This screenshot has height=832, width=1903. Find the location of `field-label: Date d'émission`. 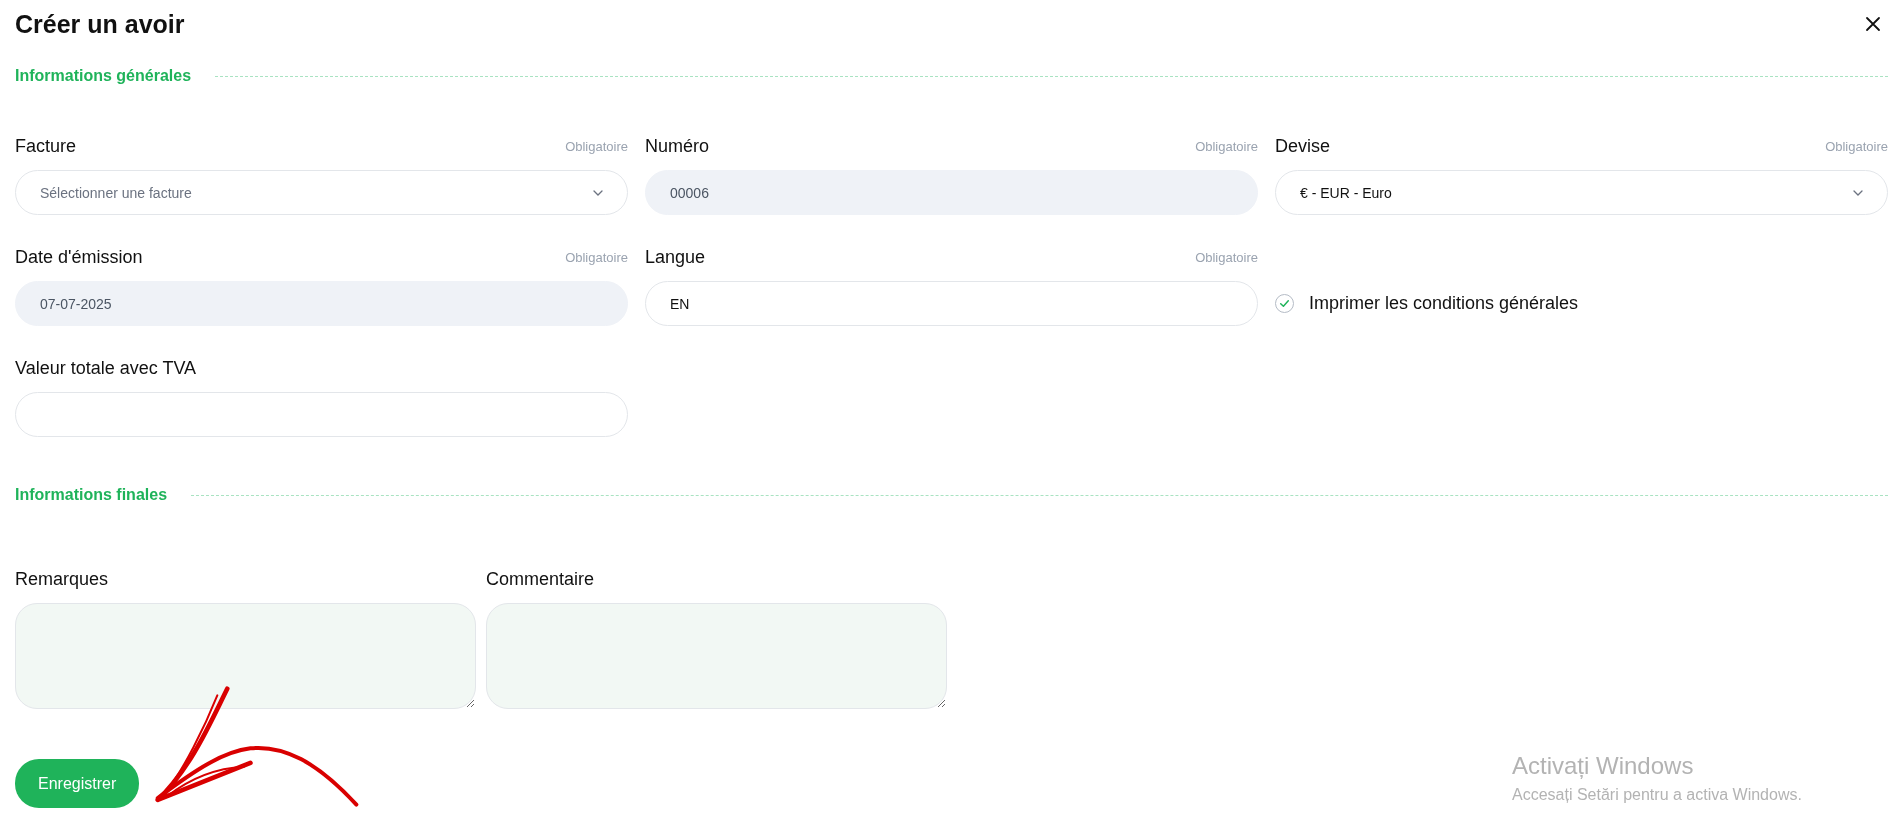

field-label: Date d'émission is located at coordinates (79, 257).